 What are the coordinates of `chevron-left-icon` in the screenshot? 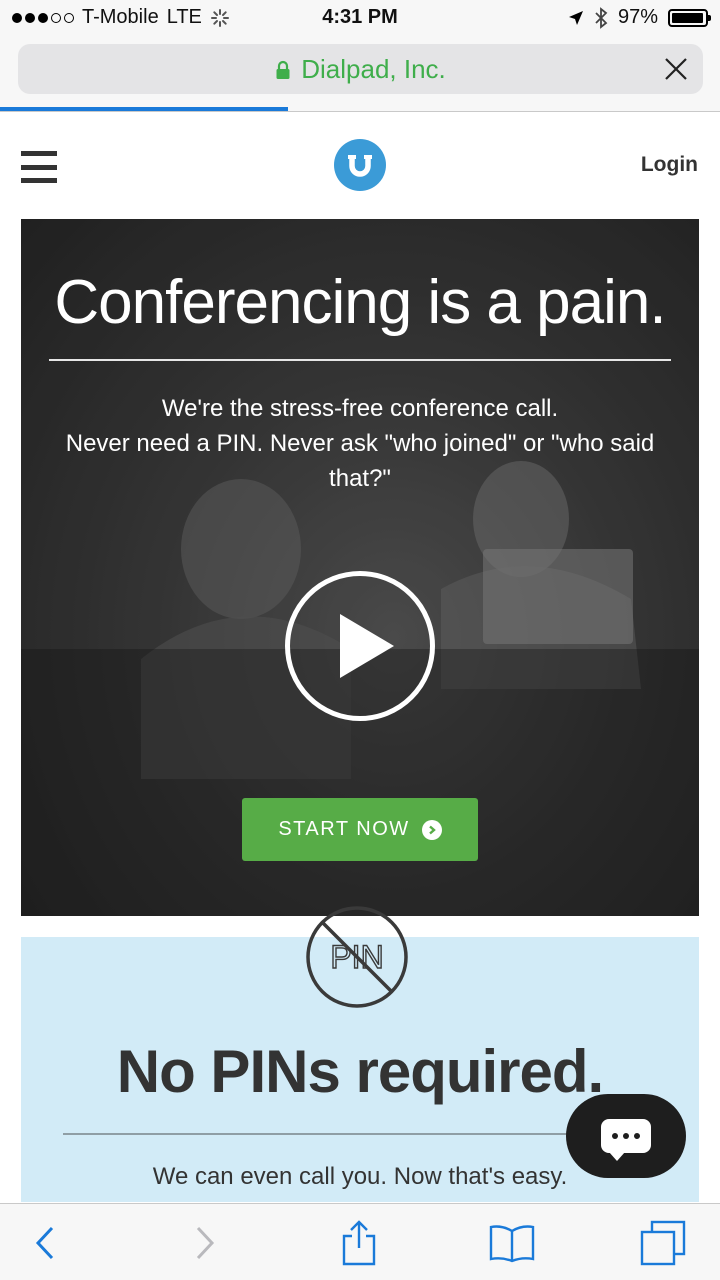 It's located at (44, 1243).